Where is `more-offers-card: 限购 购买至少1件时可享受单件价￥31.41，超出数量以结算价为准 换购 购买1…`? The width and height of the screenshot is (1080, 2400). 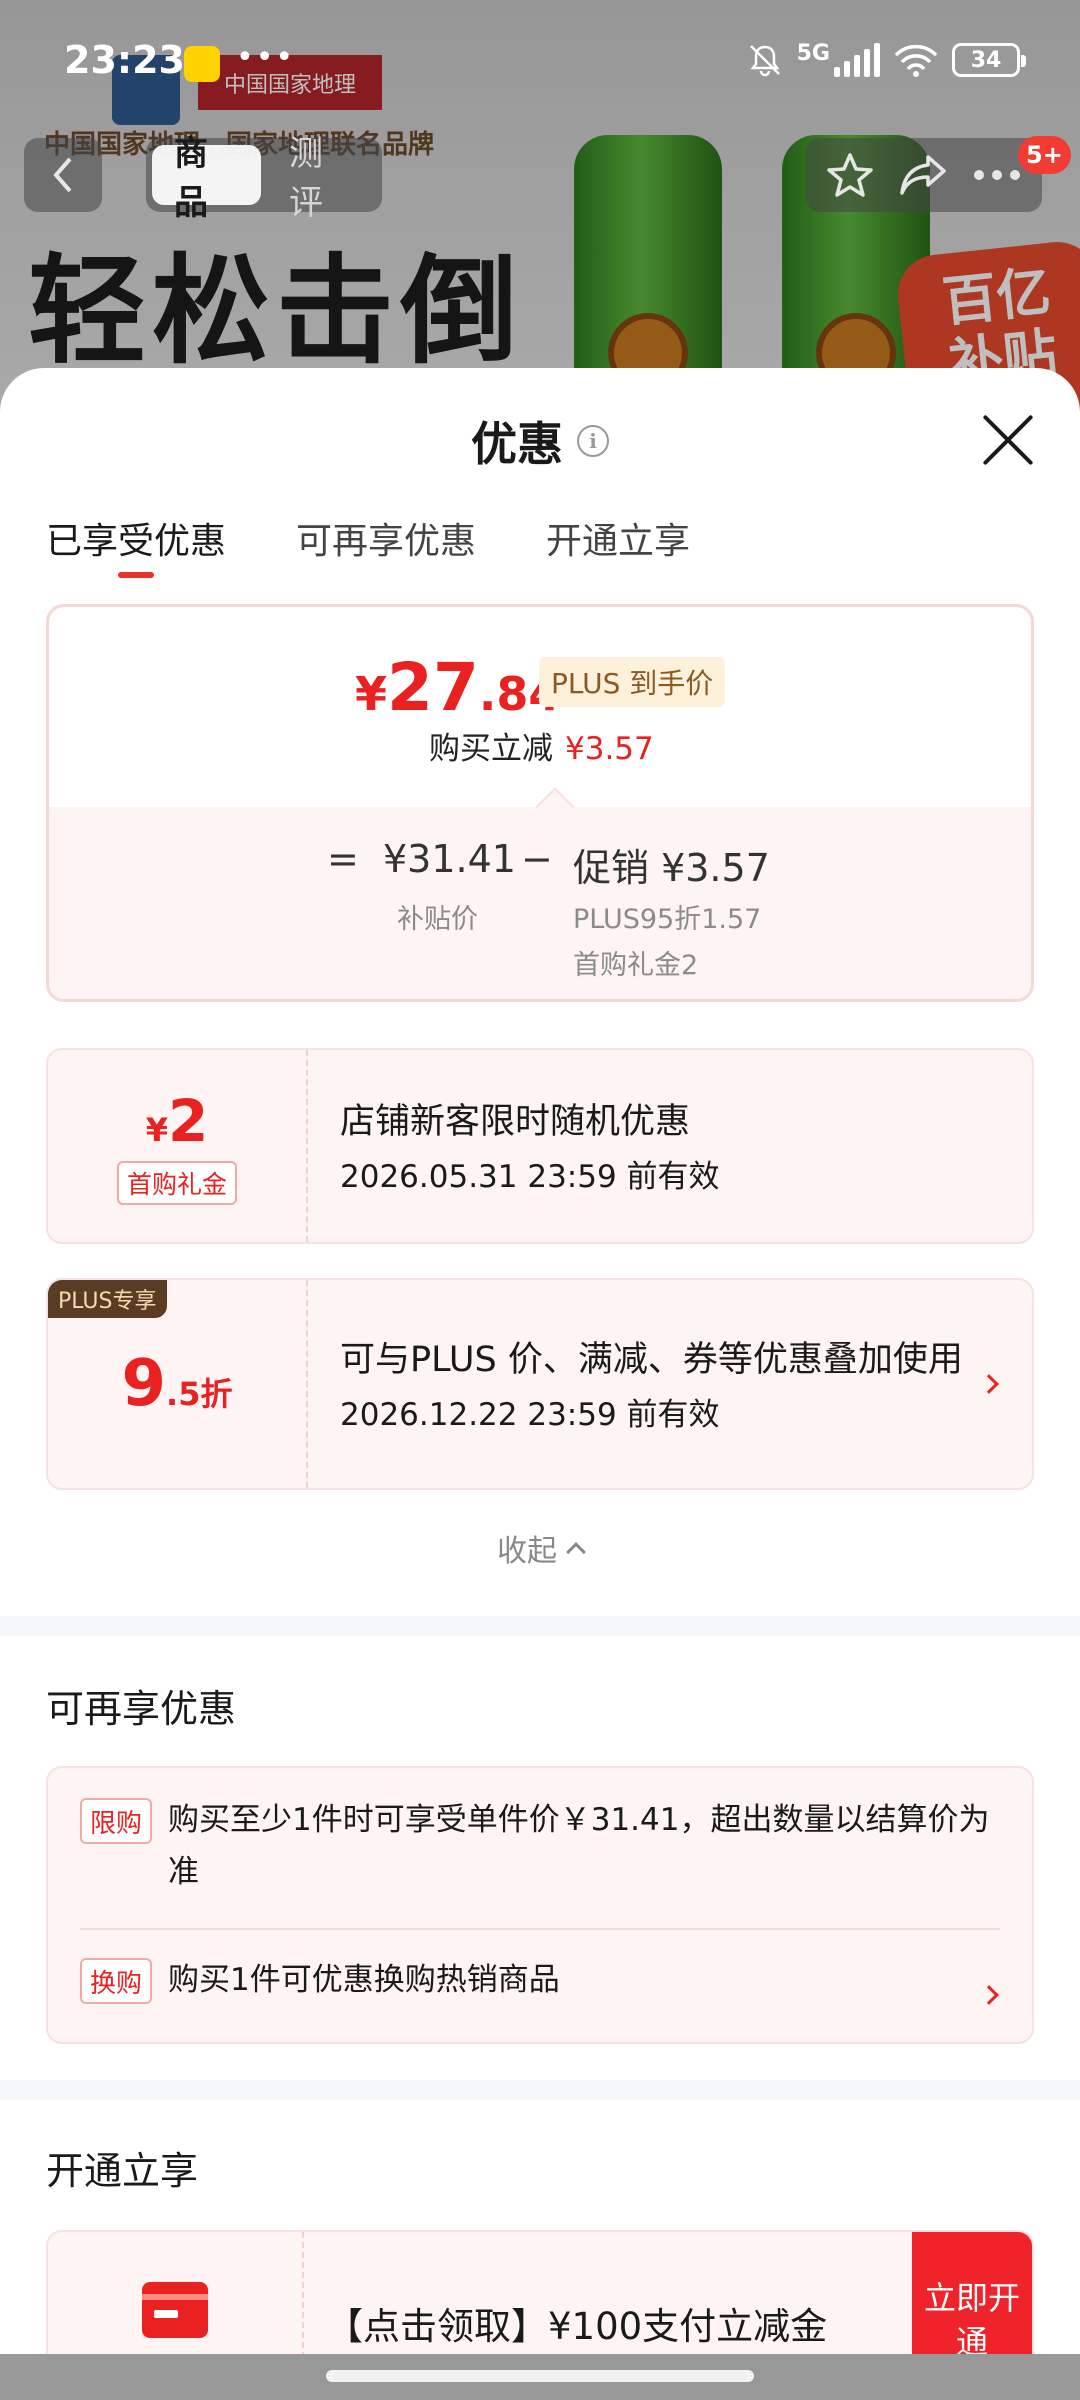
more-offers-card: 限购 购买至少1件时可享受单件价￥31.41，超出数量以结算价为准 换购 购买1… is located at coordinates (540, 1905).